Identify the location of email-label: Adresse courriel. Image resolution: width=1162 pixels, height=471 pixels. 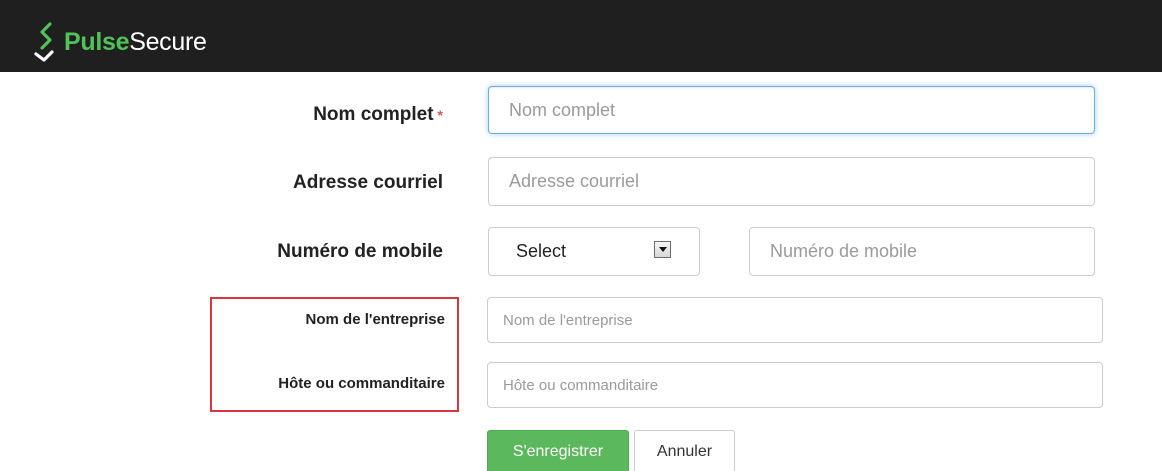
(368, 183).